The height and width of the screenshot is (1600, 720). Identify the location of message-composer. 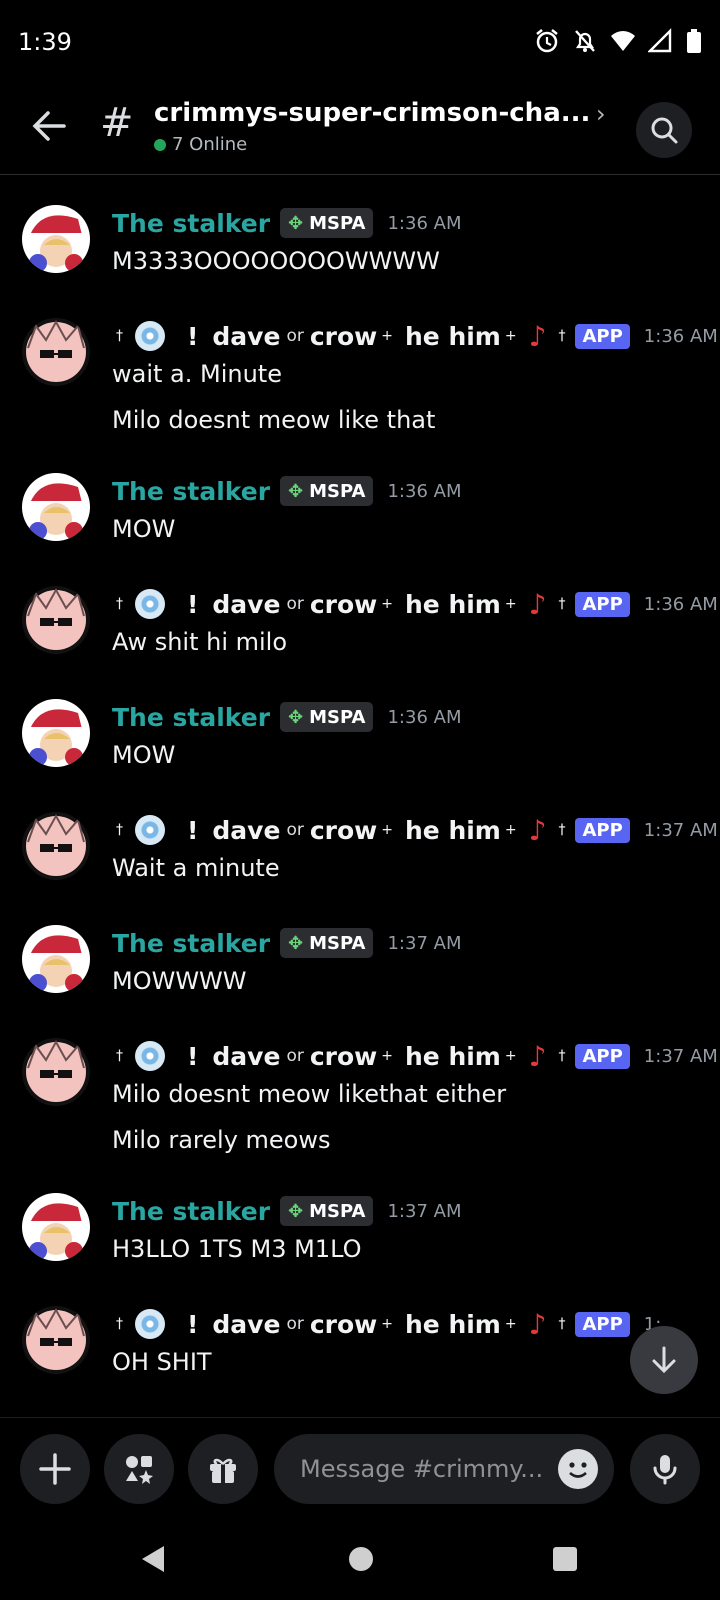
(360, 1467).